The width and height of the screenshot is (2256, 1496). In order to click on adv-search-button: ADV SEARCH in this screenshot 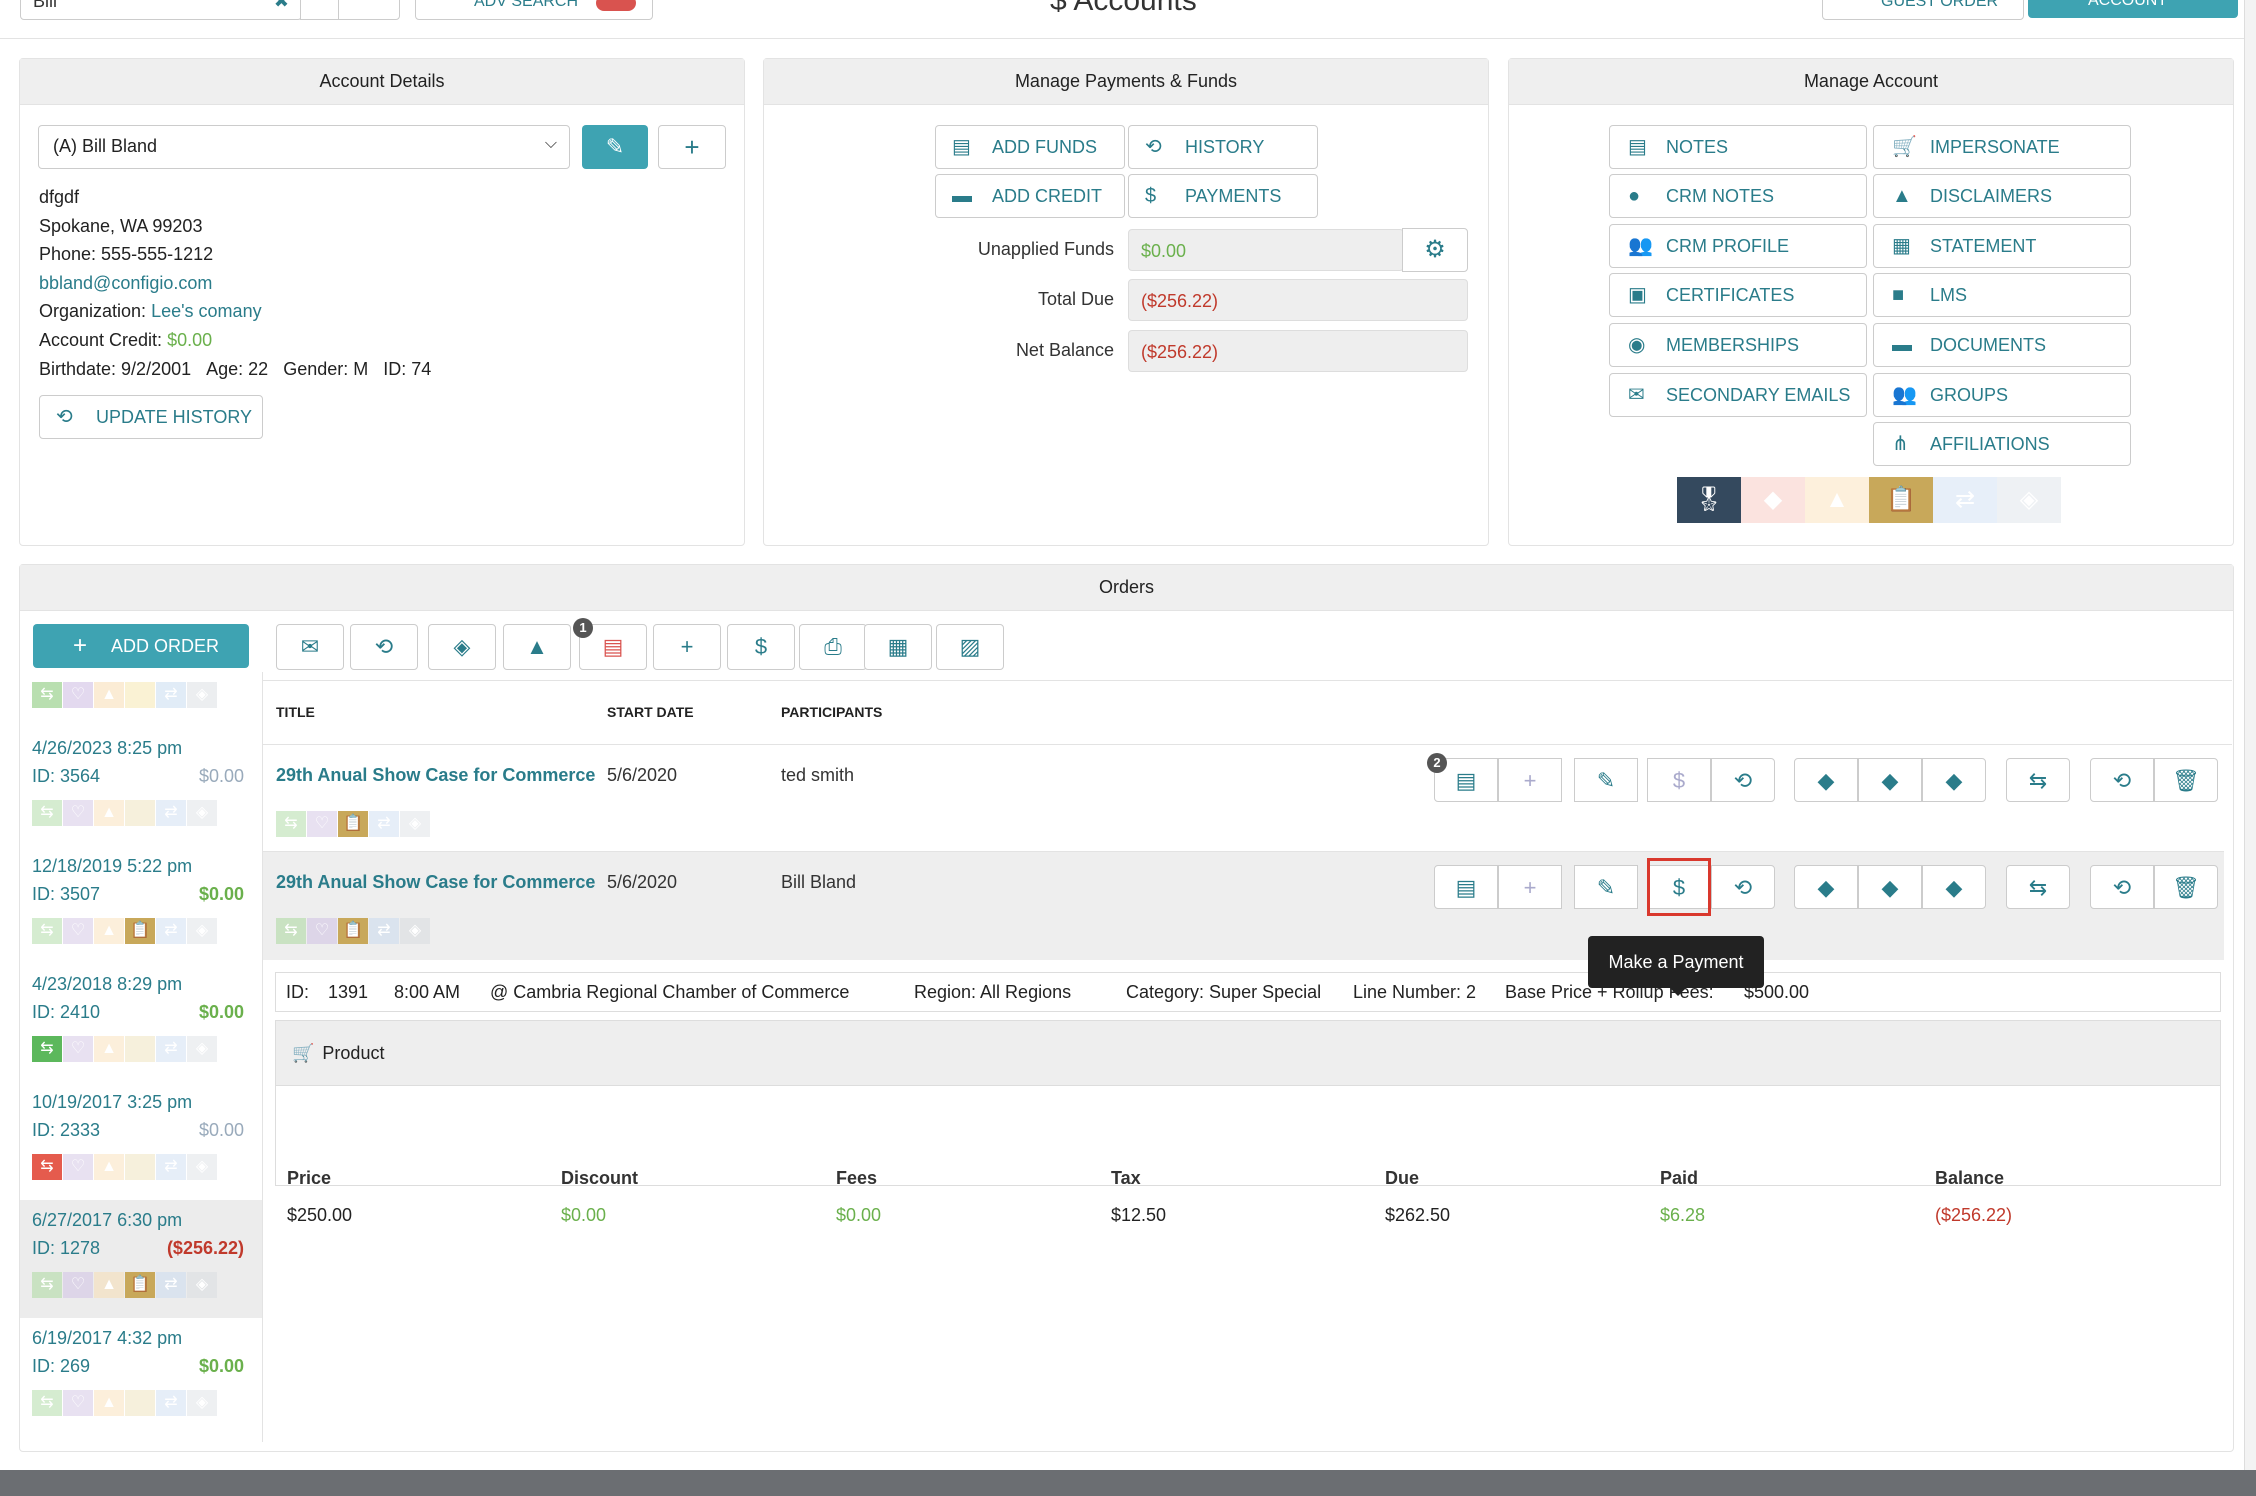, I will do `click(534, 10)`.